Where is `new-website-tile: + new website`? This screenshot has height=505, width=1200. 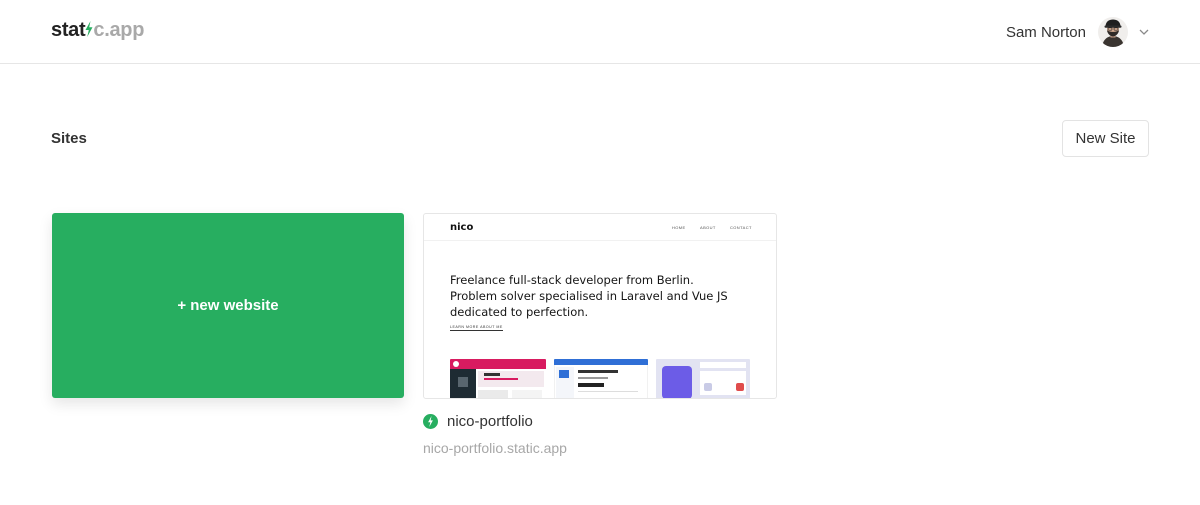 new-website-tile: + new website is located at coordinates (228, 305).